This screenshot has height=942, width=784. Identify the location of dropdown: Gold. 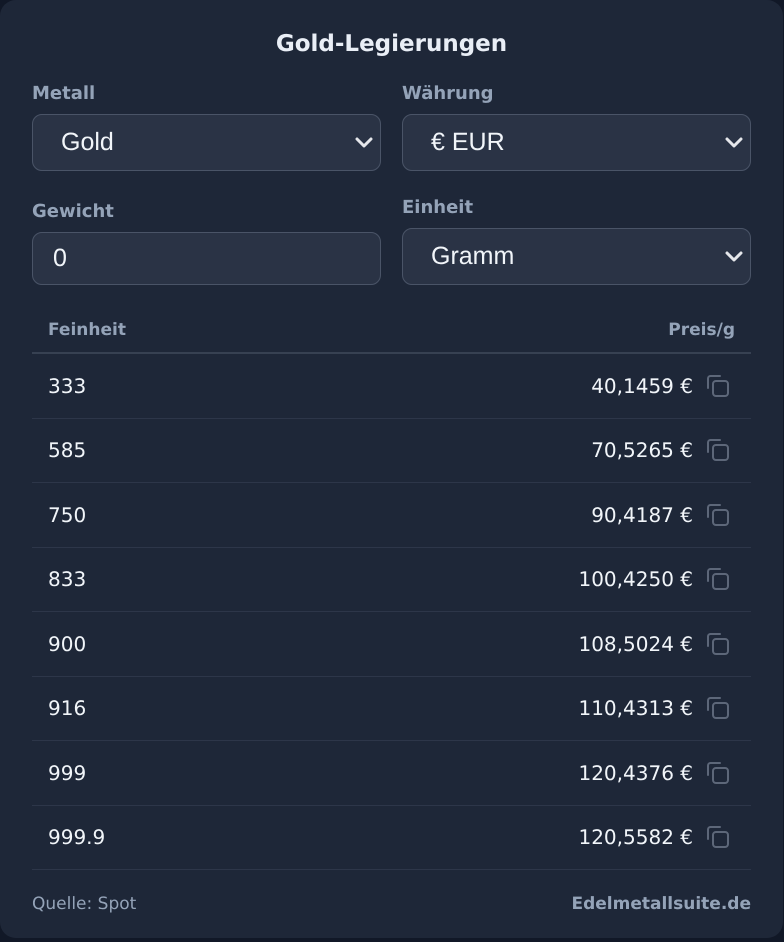
(206, 142).